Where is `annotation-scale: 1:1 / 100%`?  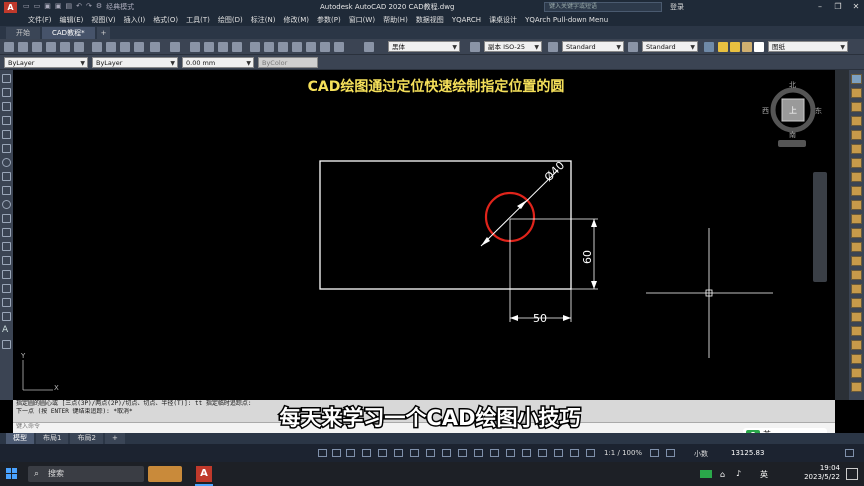
annotation-scale: 1:1 / 100% is located at coordinates (623, 453).